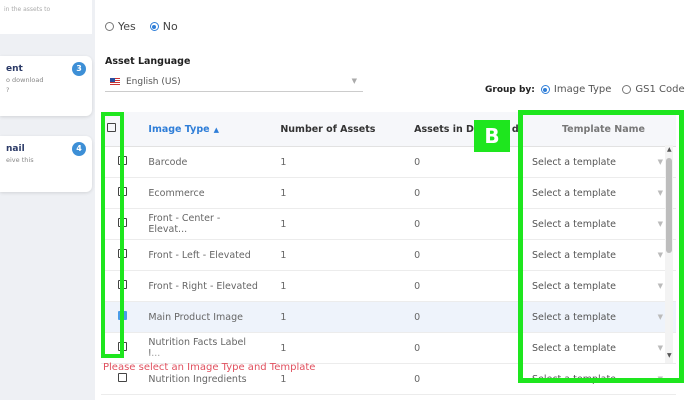 The image size is (694, 400). I want to click on sidebar-step-4: nail eive this 4, so click(46, 164).